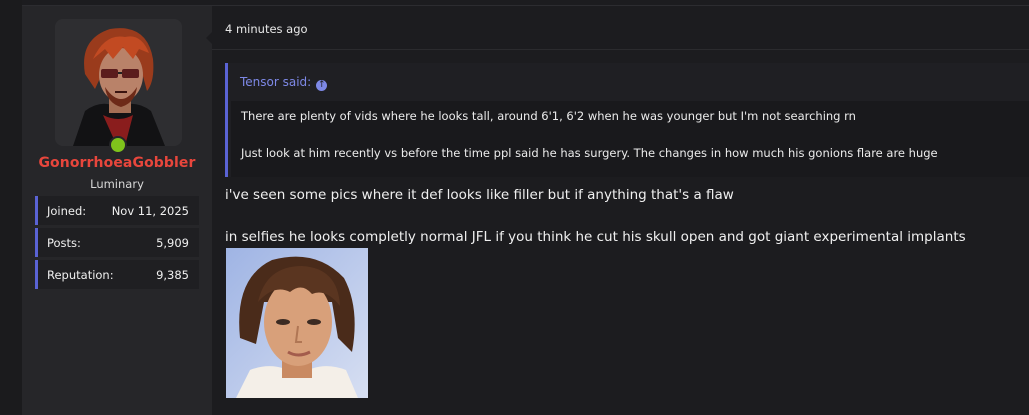 The width and height of the screenshot is (1029, 415). What do you see at coordinates (64, 243) in the screenshot?
I see `stat-label: Posts:` at bounding box center [64, 243].